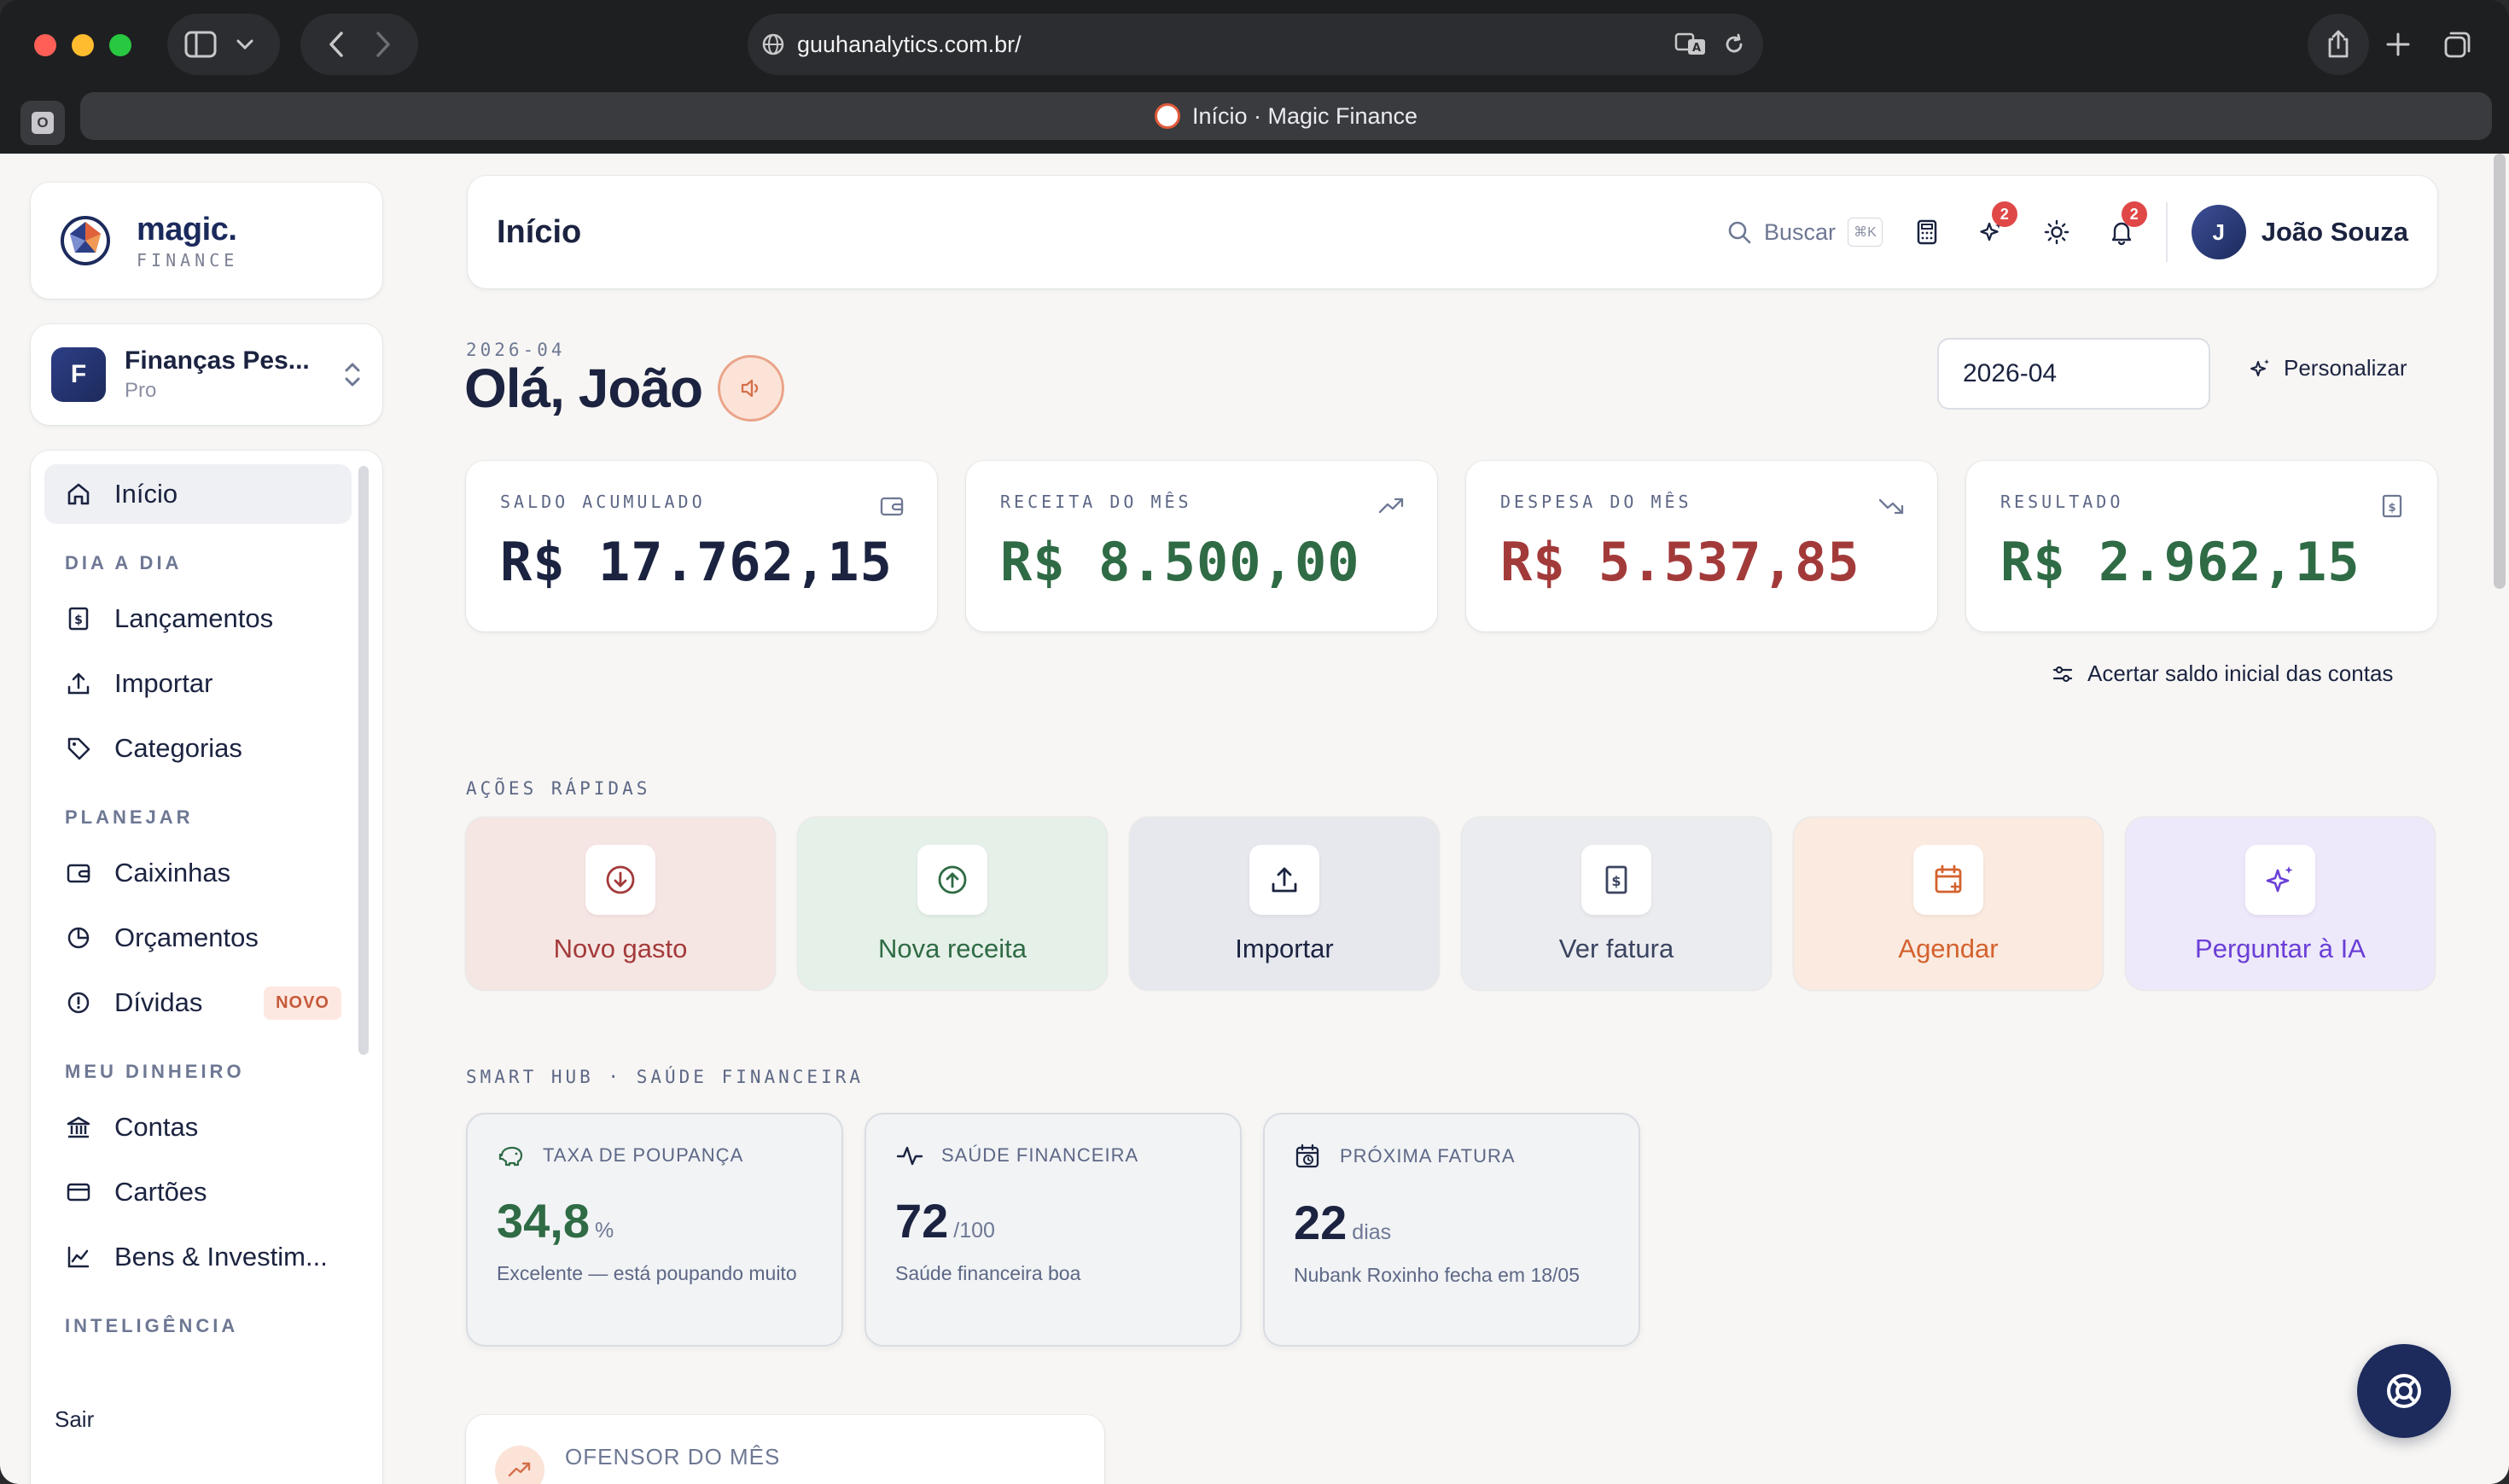 This screenshot has height=1484, width=2509. What do you see at coordinates (1372, 1232) in the screenshot?
I see `hub-card-unit: dias` at bounding box center [1372, 1232].